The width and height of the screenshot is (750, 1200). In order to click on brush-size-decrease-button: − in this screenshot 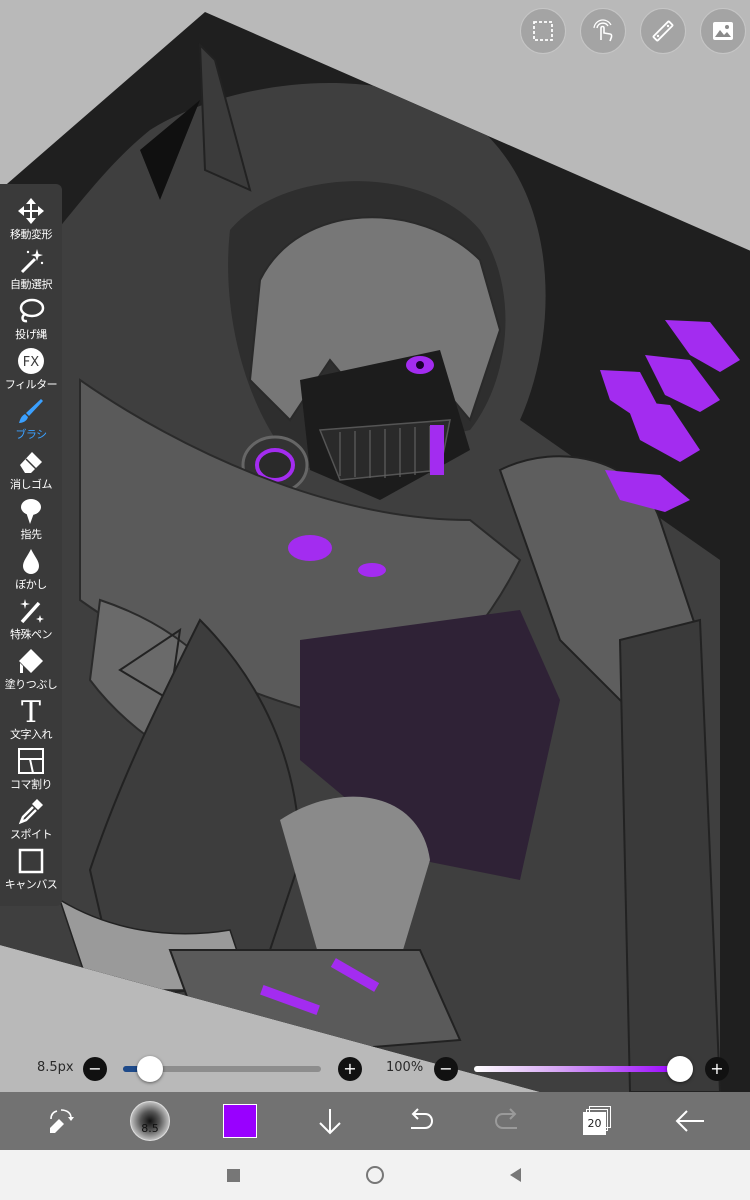, I will do `click(95, 1069)`.